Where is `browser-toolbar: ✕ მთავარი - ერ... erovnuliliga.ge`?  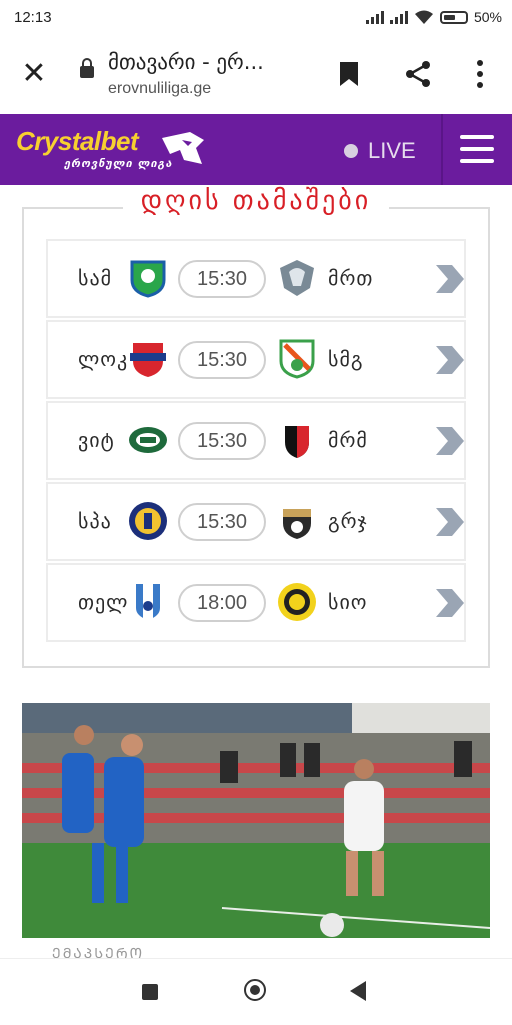 browser-toolbar: ✕ მთავარი - ერ... erovnuliliga.ge is located at coordinates (256, 75).